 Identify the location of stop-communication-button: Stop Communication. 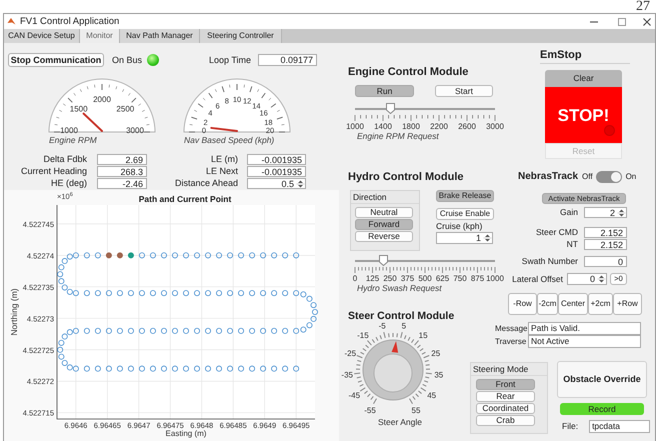
(56, 60).